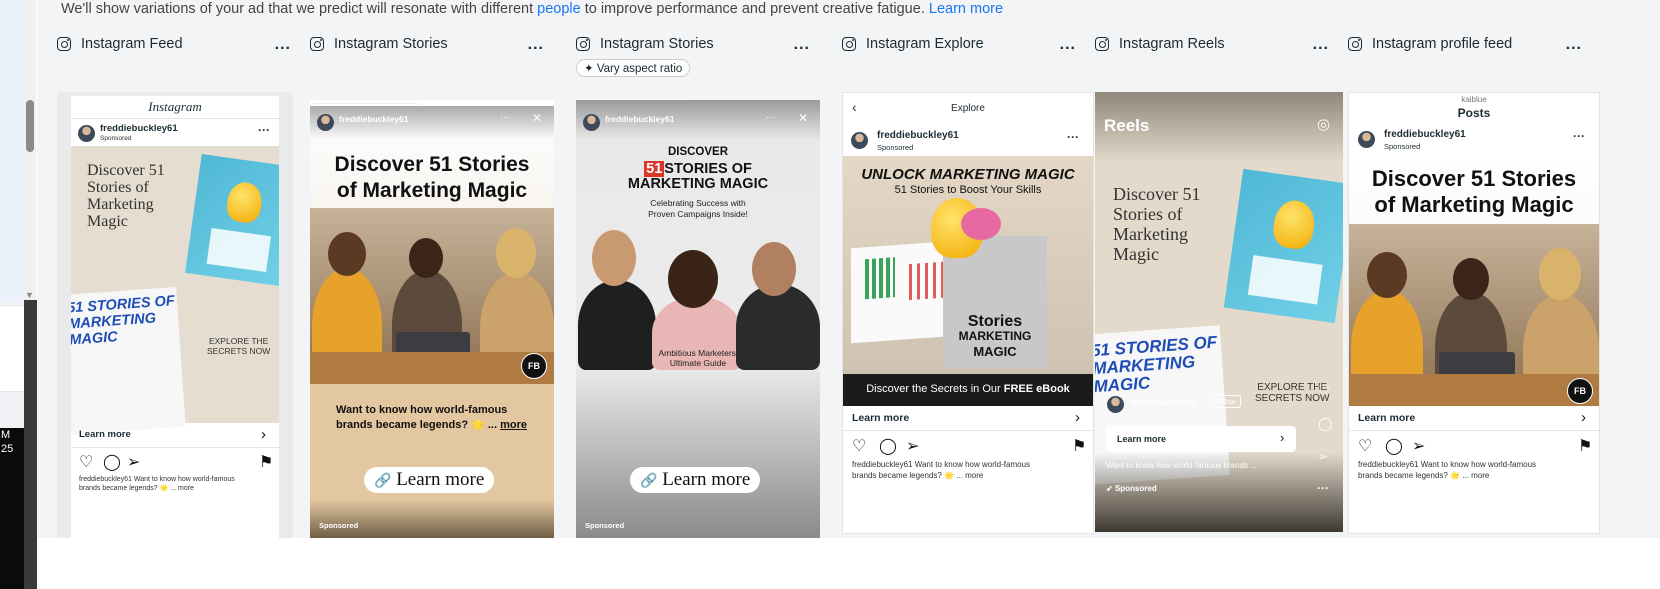  What do you see at coordinates (698, 363) in the screenshot?
I see `footer-line: Ultimate Guide` at bounding box center [698, 363].